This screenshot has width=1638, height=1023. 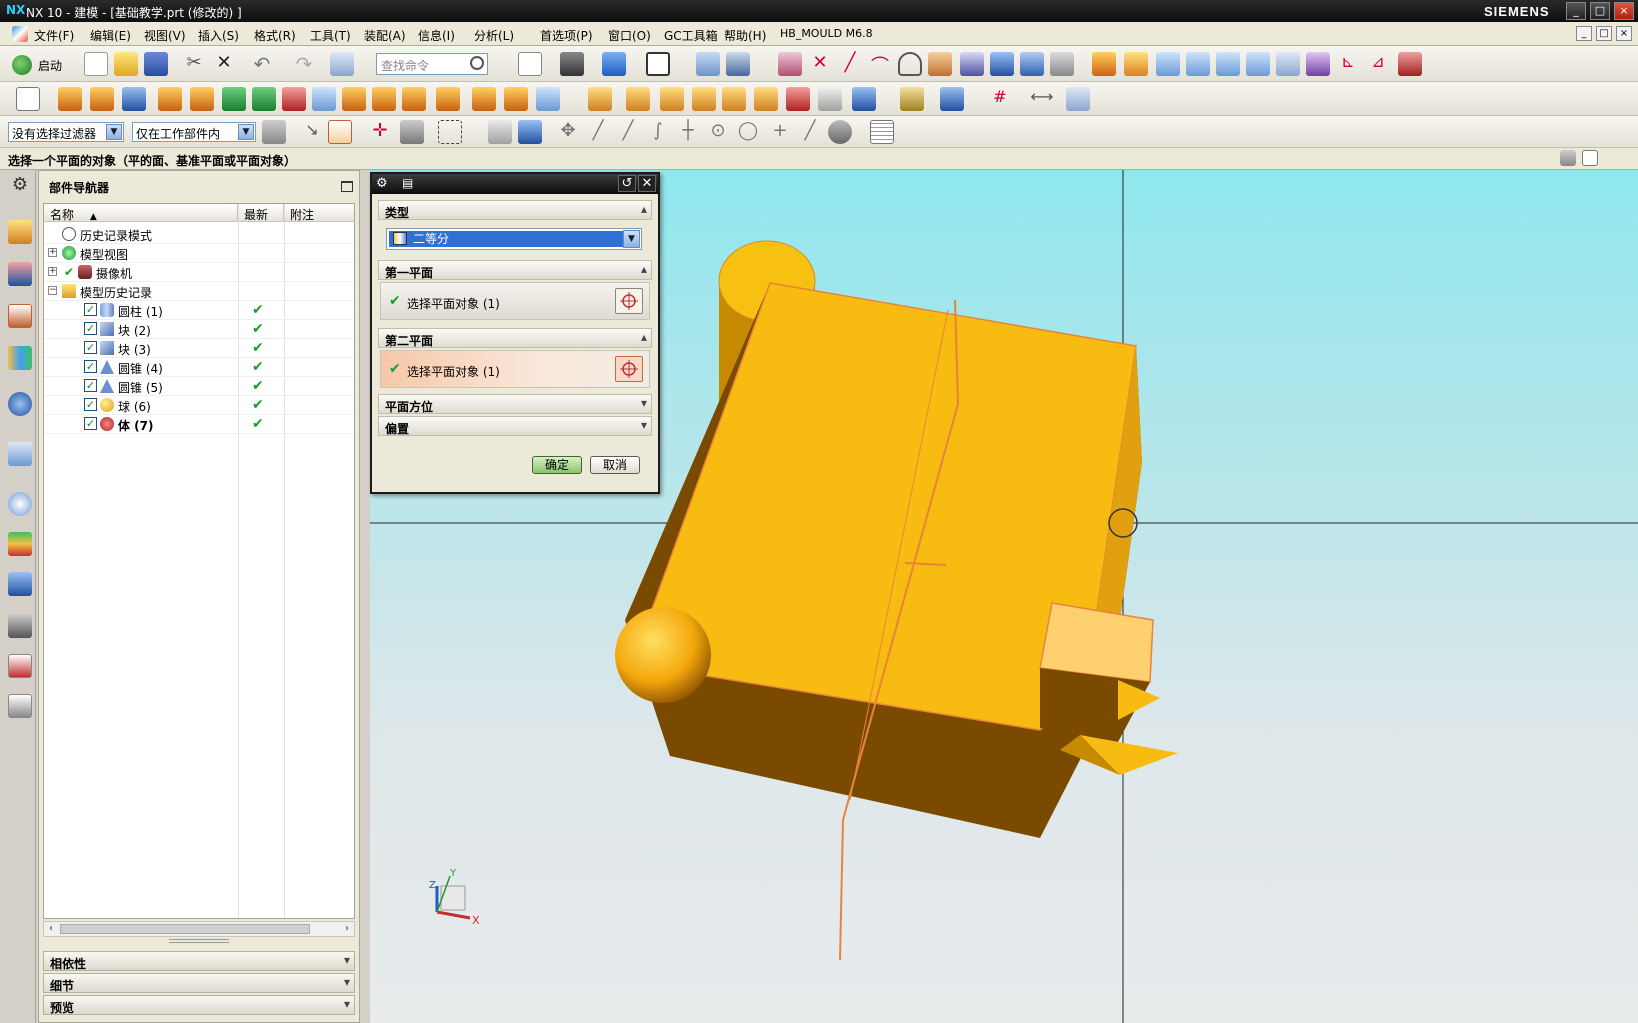 What do you see at coordinates (436, 35) in the screenshot?
I see `menu-information: 信息(I)` at bounding box center [436, 35].